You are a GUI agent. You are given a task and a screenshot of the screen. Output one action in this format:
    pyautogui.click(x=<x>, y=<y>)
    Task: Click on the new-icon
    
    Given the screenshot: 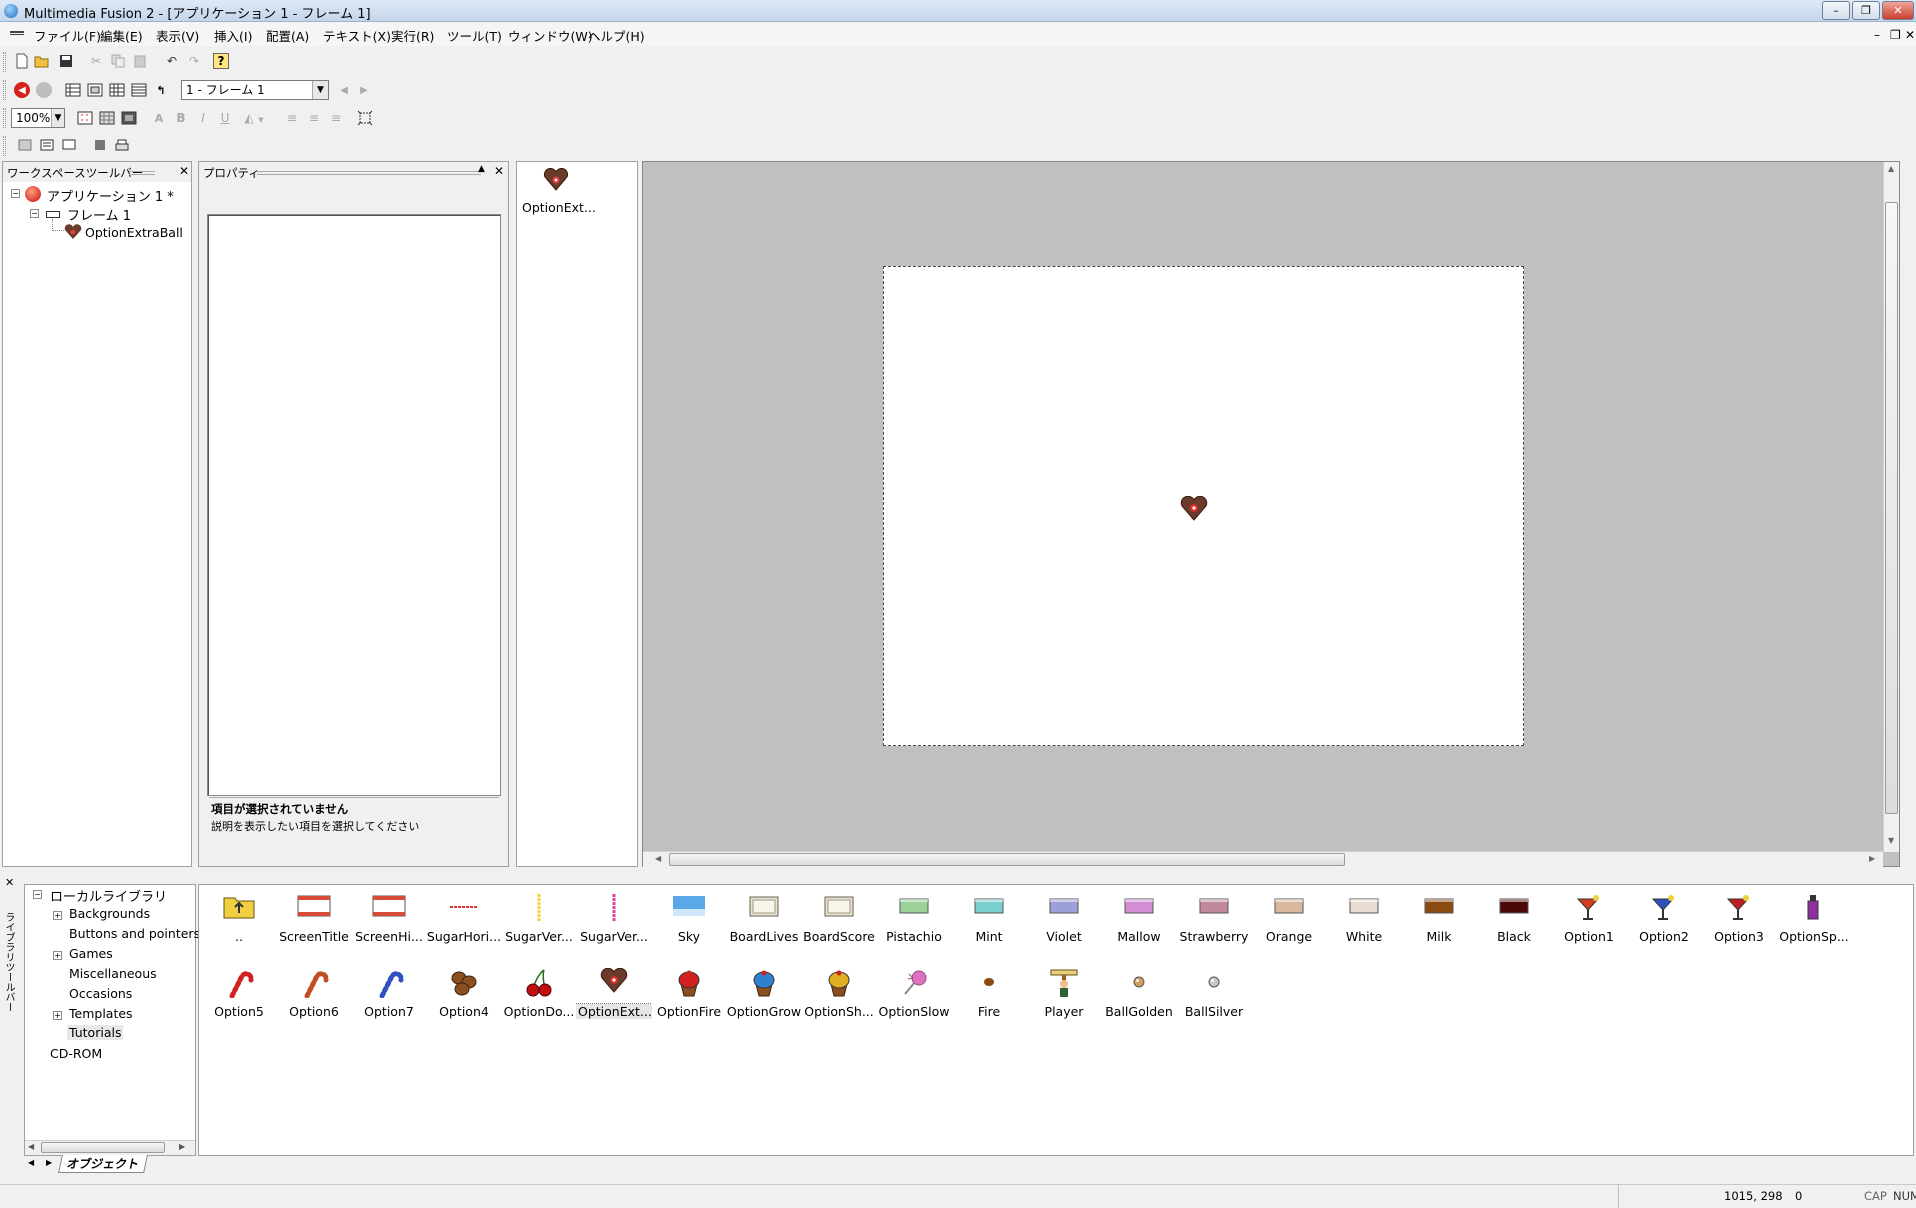 What is the action you would take?
    pyautogui.click(x=22, y=61)
    